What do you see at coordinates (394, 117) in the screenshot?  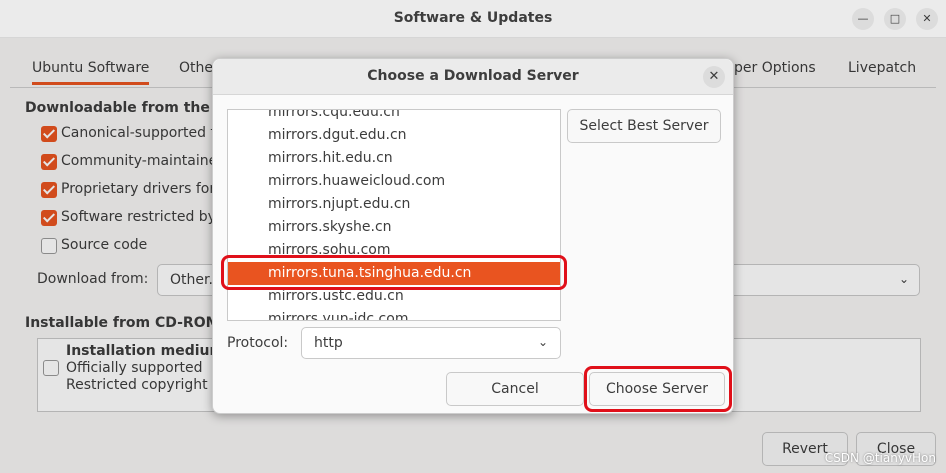 I see `list-item: mirrors.cqu.edu.cn` at bounding box center [394, 117].